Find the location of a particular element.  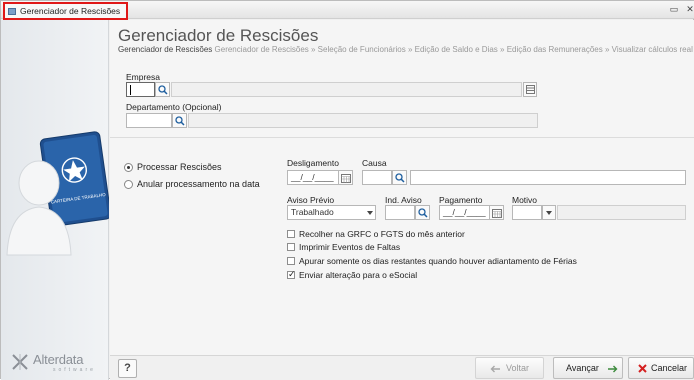

footer-bar: ? Voltar Avançar Cancelar is located at coordinates (402, 367).